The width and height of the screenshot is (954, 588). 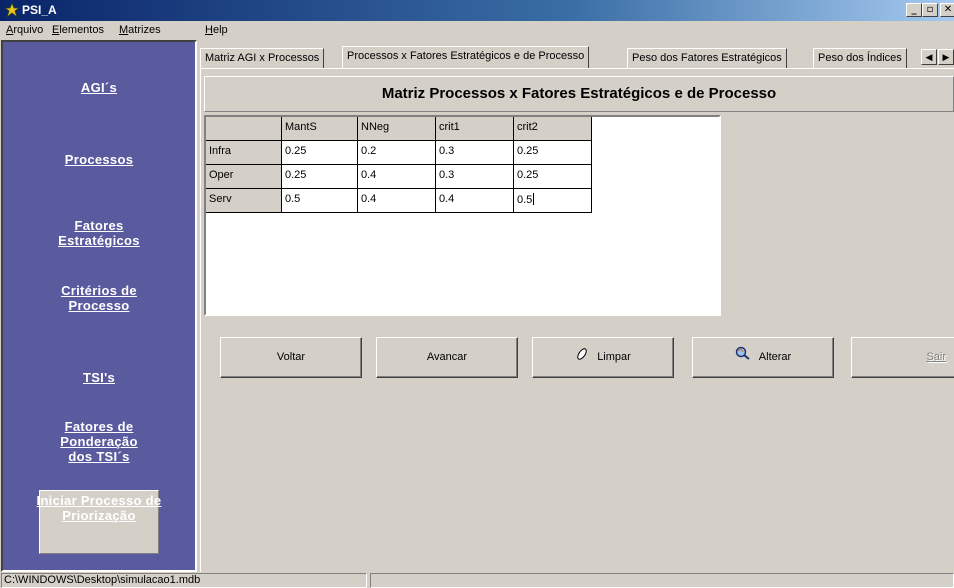 I want to click on tab-peso-fatores: Peso dos Fatores Estratégicos, so click(x=707, y=58).